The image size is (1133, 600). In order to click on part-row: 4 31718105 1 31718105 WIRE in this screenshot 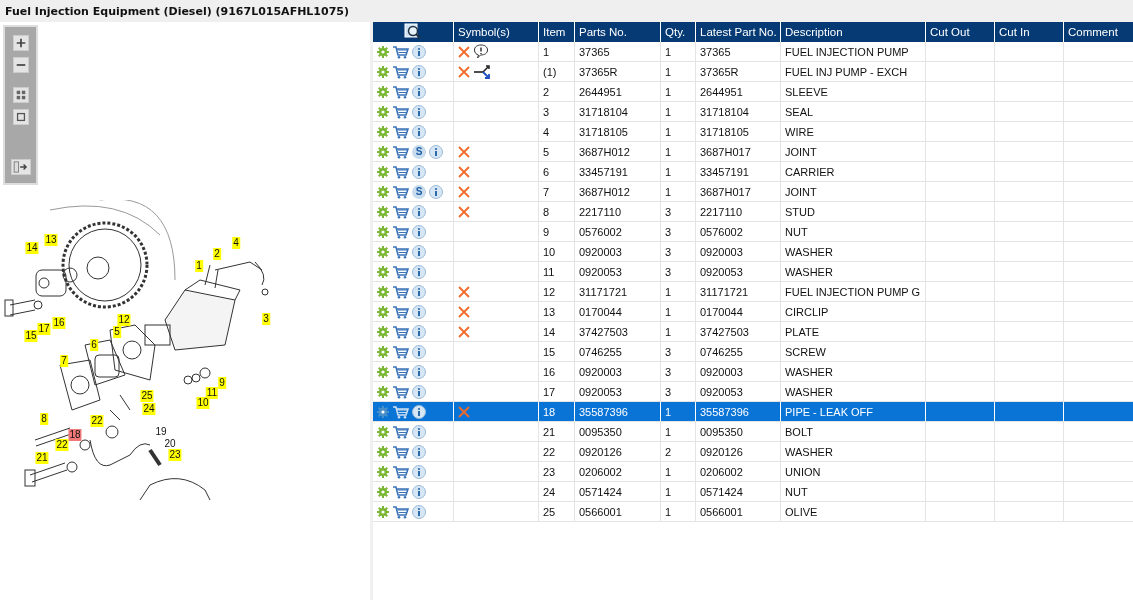, I will do `click(753, 131)`.